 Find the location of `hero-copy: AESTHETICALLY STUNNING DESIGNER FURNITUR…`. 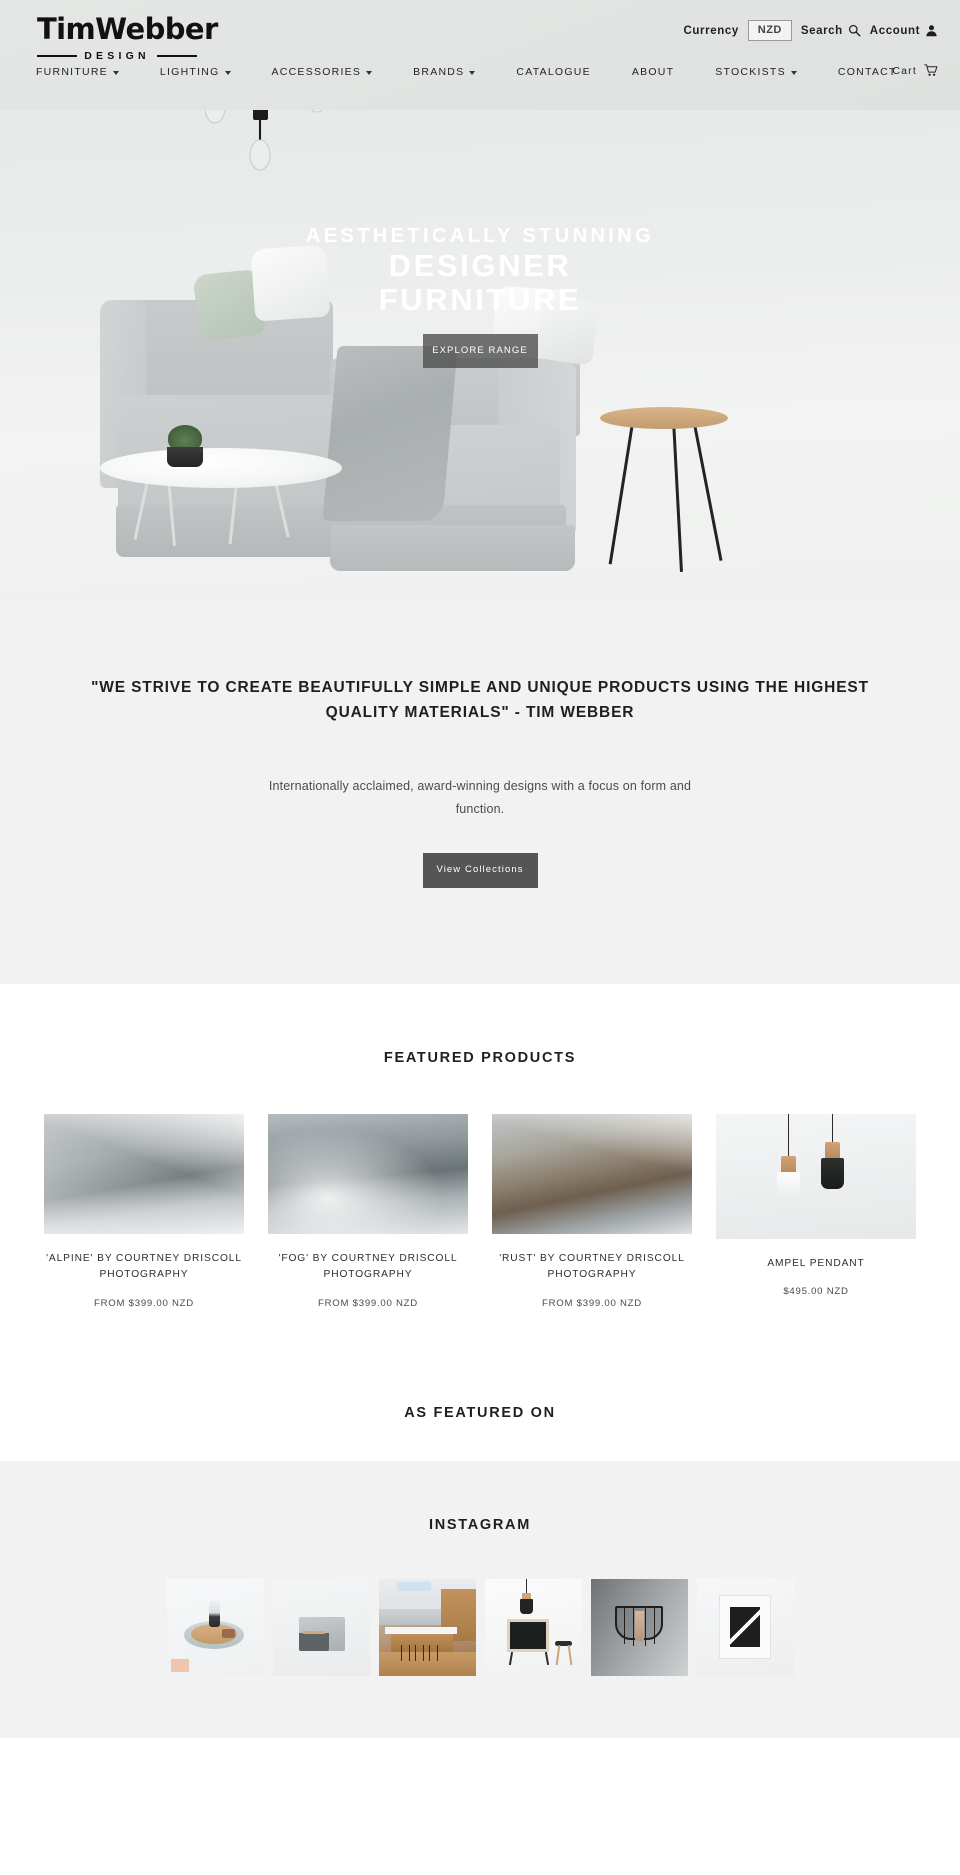

hero-copy: AESTHETICALLY STUNNING DESIGNER FURNITUR… is located at coordinates (480, 296).